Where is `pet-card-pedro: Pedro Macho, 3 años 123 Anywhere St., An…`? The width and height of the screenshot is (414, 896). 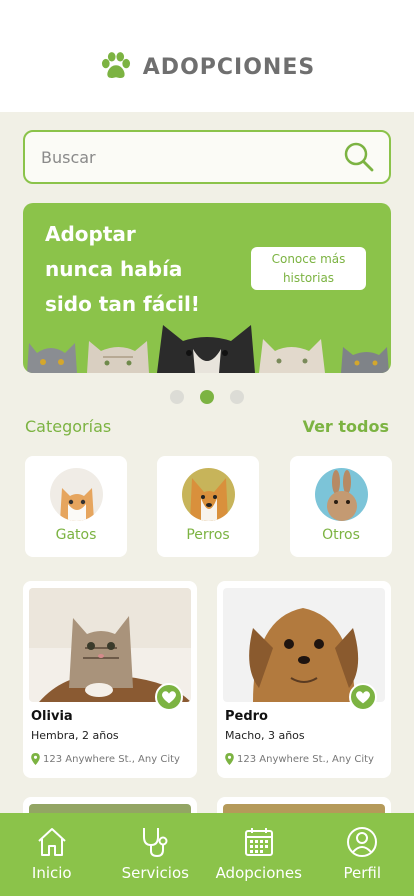 pet-card-pedro: Pedro Macho, 3 años 123 Anywhere St., An… is located at coordinates (304, 679).